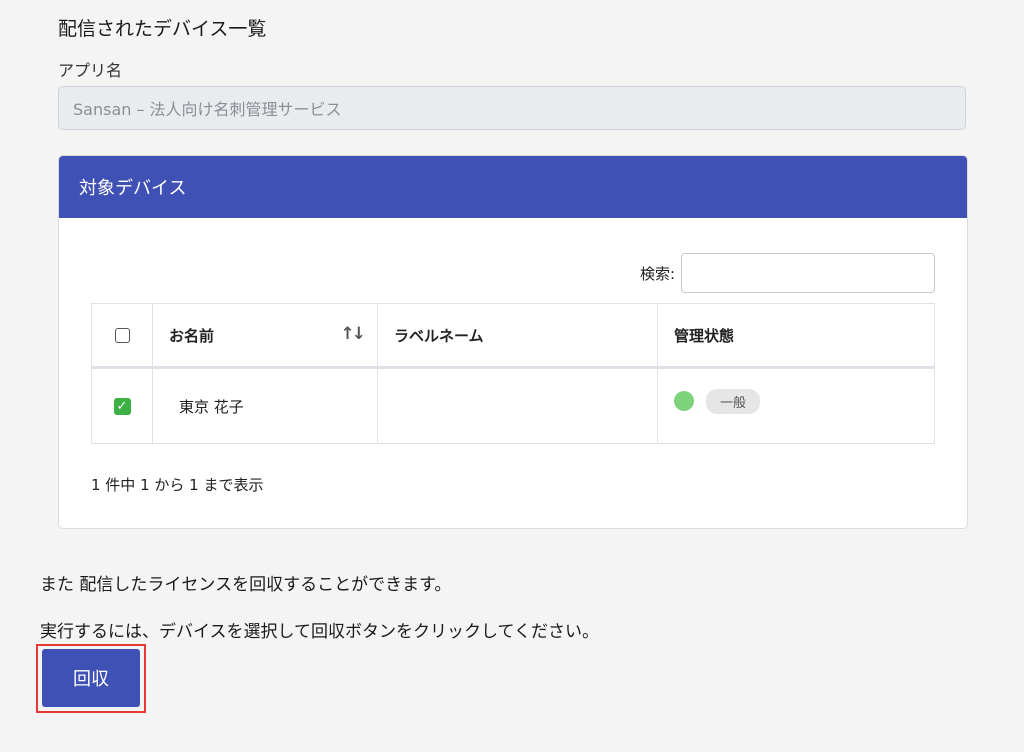  Describe the element at coordinates (319, 632) in the screenshot. I see `note-line-2: 実行するには、デバイスを選択して回収ボタンをクリックしてください。` at that location.